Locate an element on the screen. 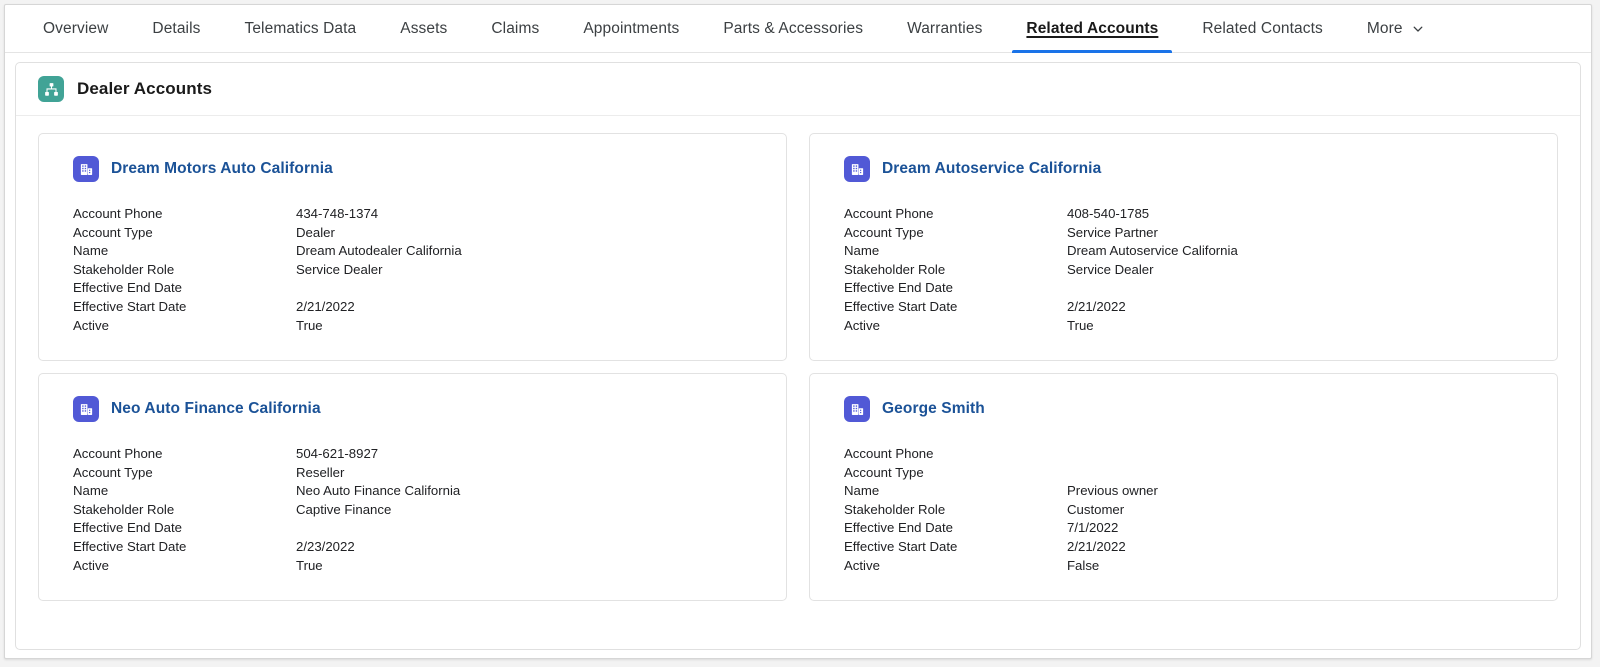 This screenshot has height=667, width=1600. tab-overview: Overview is located at coordinates (75, 28).